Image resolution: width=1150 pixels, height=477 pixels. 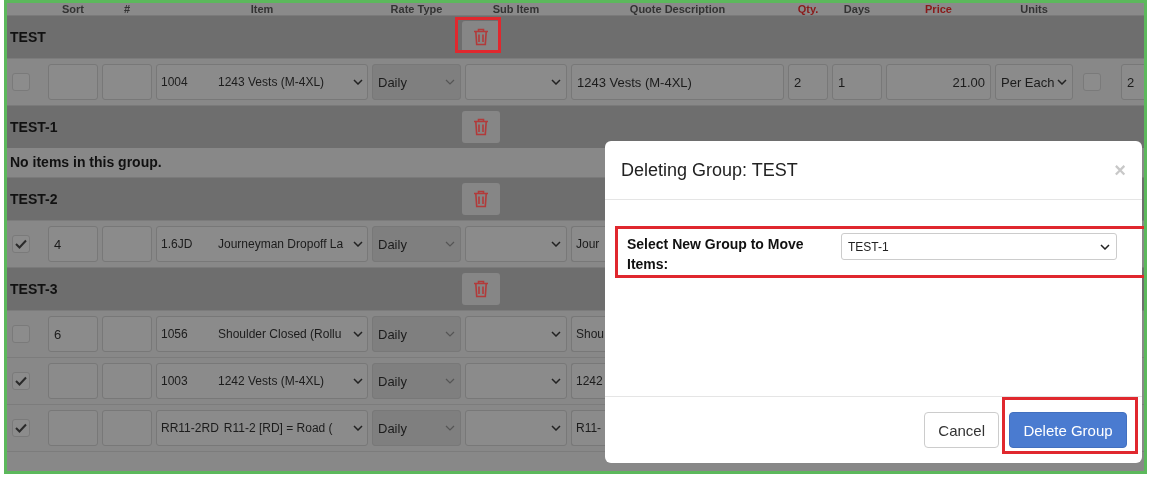 What do you see at coordinates (262, 381) in the screenshot?
I see `item-select: 1003 1242 Vests (M-4XL)` at bounding box center [262, 381].